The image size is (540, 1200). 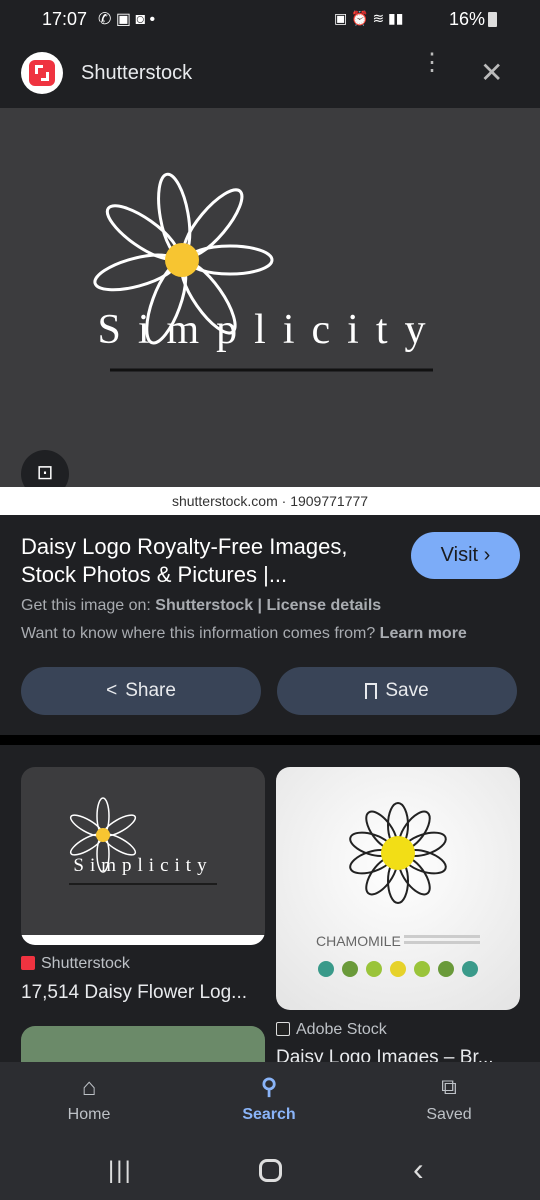 I want to click on source-prefix: Get this image on:, so click(x=86, y=605).